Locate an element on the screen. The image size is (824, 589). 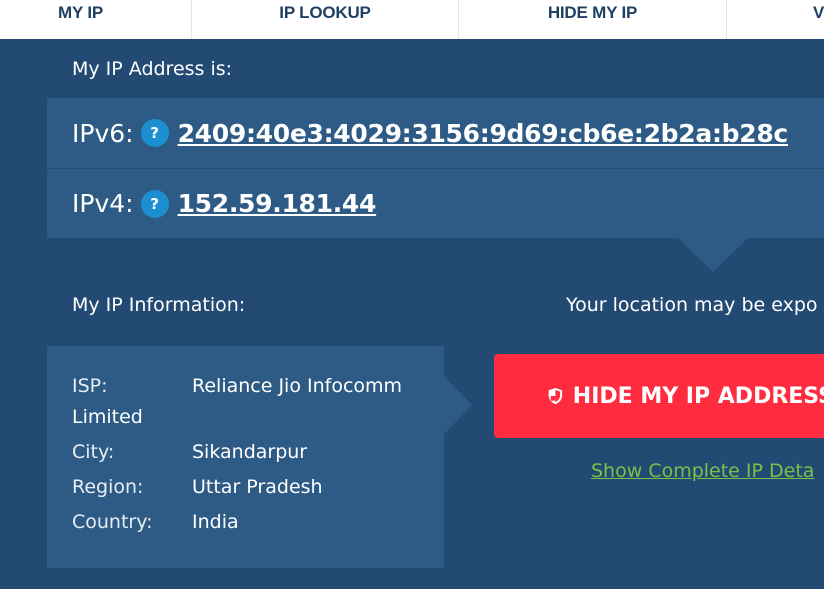
show-complete-ip-details-link: Show Complete IP Deta is located at coordinates (702, 471).